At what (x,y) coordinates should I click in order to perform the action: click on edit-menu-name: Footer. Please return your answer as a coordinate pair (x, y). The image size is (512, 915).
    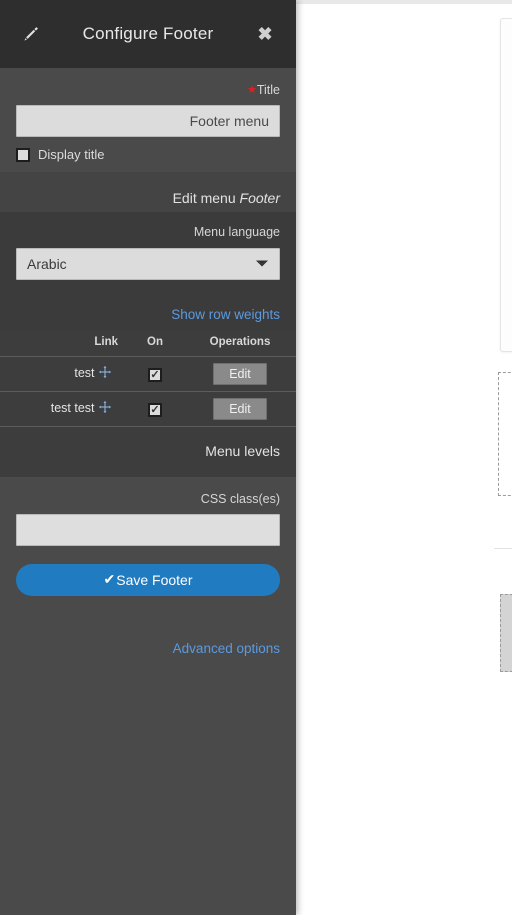
    Looking at the image, I should click on (259, 198).